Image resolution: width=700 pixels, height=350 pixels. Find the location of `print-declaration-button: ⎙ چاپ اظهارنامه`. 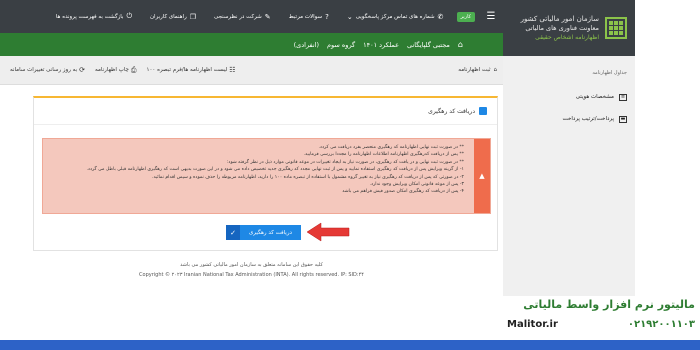

print-declaration-button: ⎙ چاپ اظهارنامه is located at coordinates (116, 70).